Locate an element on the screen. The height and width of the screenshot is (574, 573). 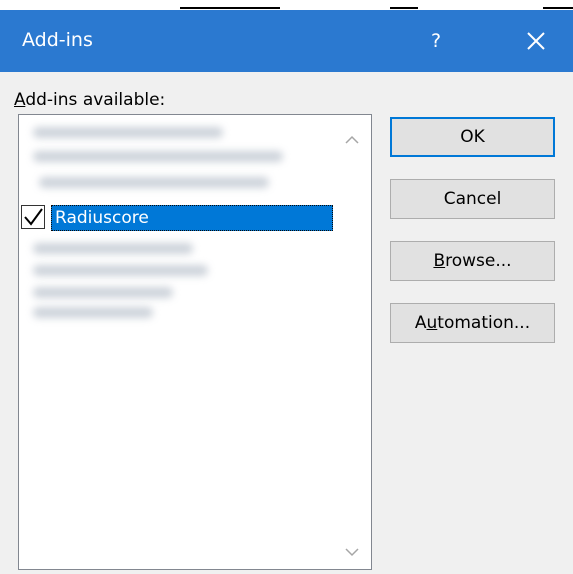
chevron-up-icon is located at coordinates (352, 139).